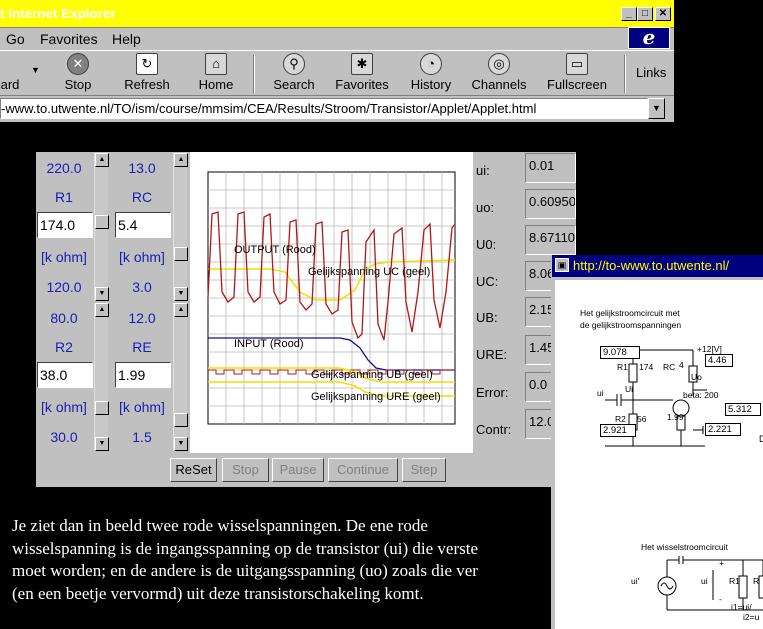 This screenshot has width=763, height=629. What do you see at coordinates (709, 349) in the screenshot?
I see `supply-voltage: +12[V]` at bounding box center [709, 349].